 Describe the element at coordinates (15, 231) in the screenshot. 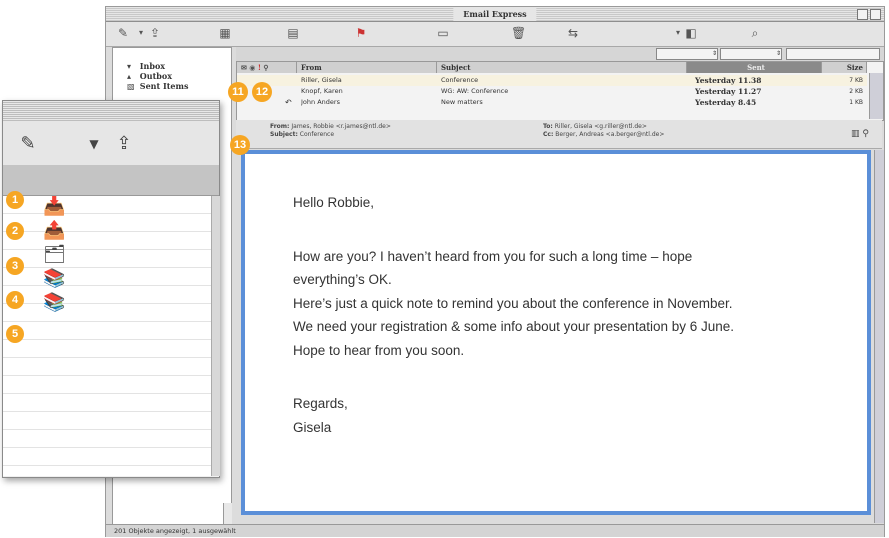

I see `callout-2: 2` at that location.